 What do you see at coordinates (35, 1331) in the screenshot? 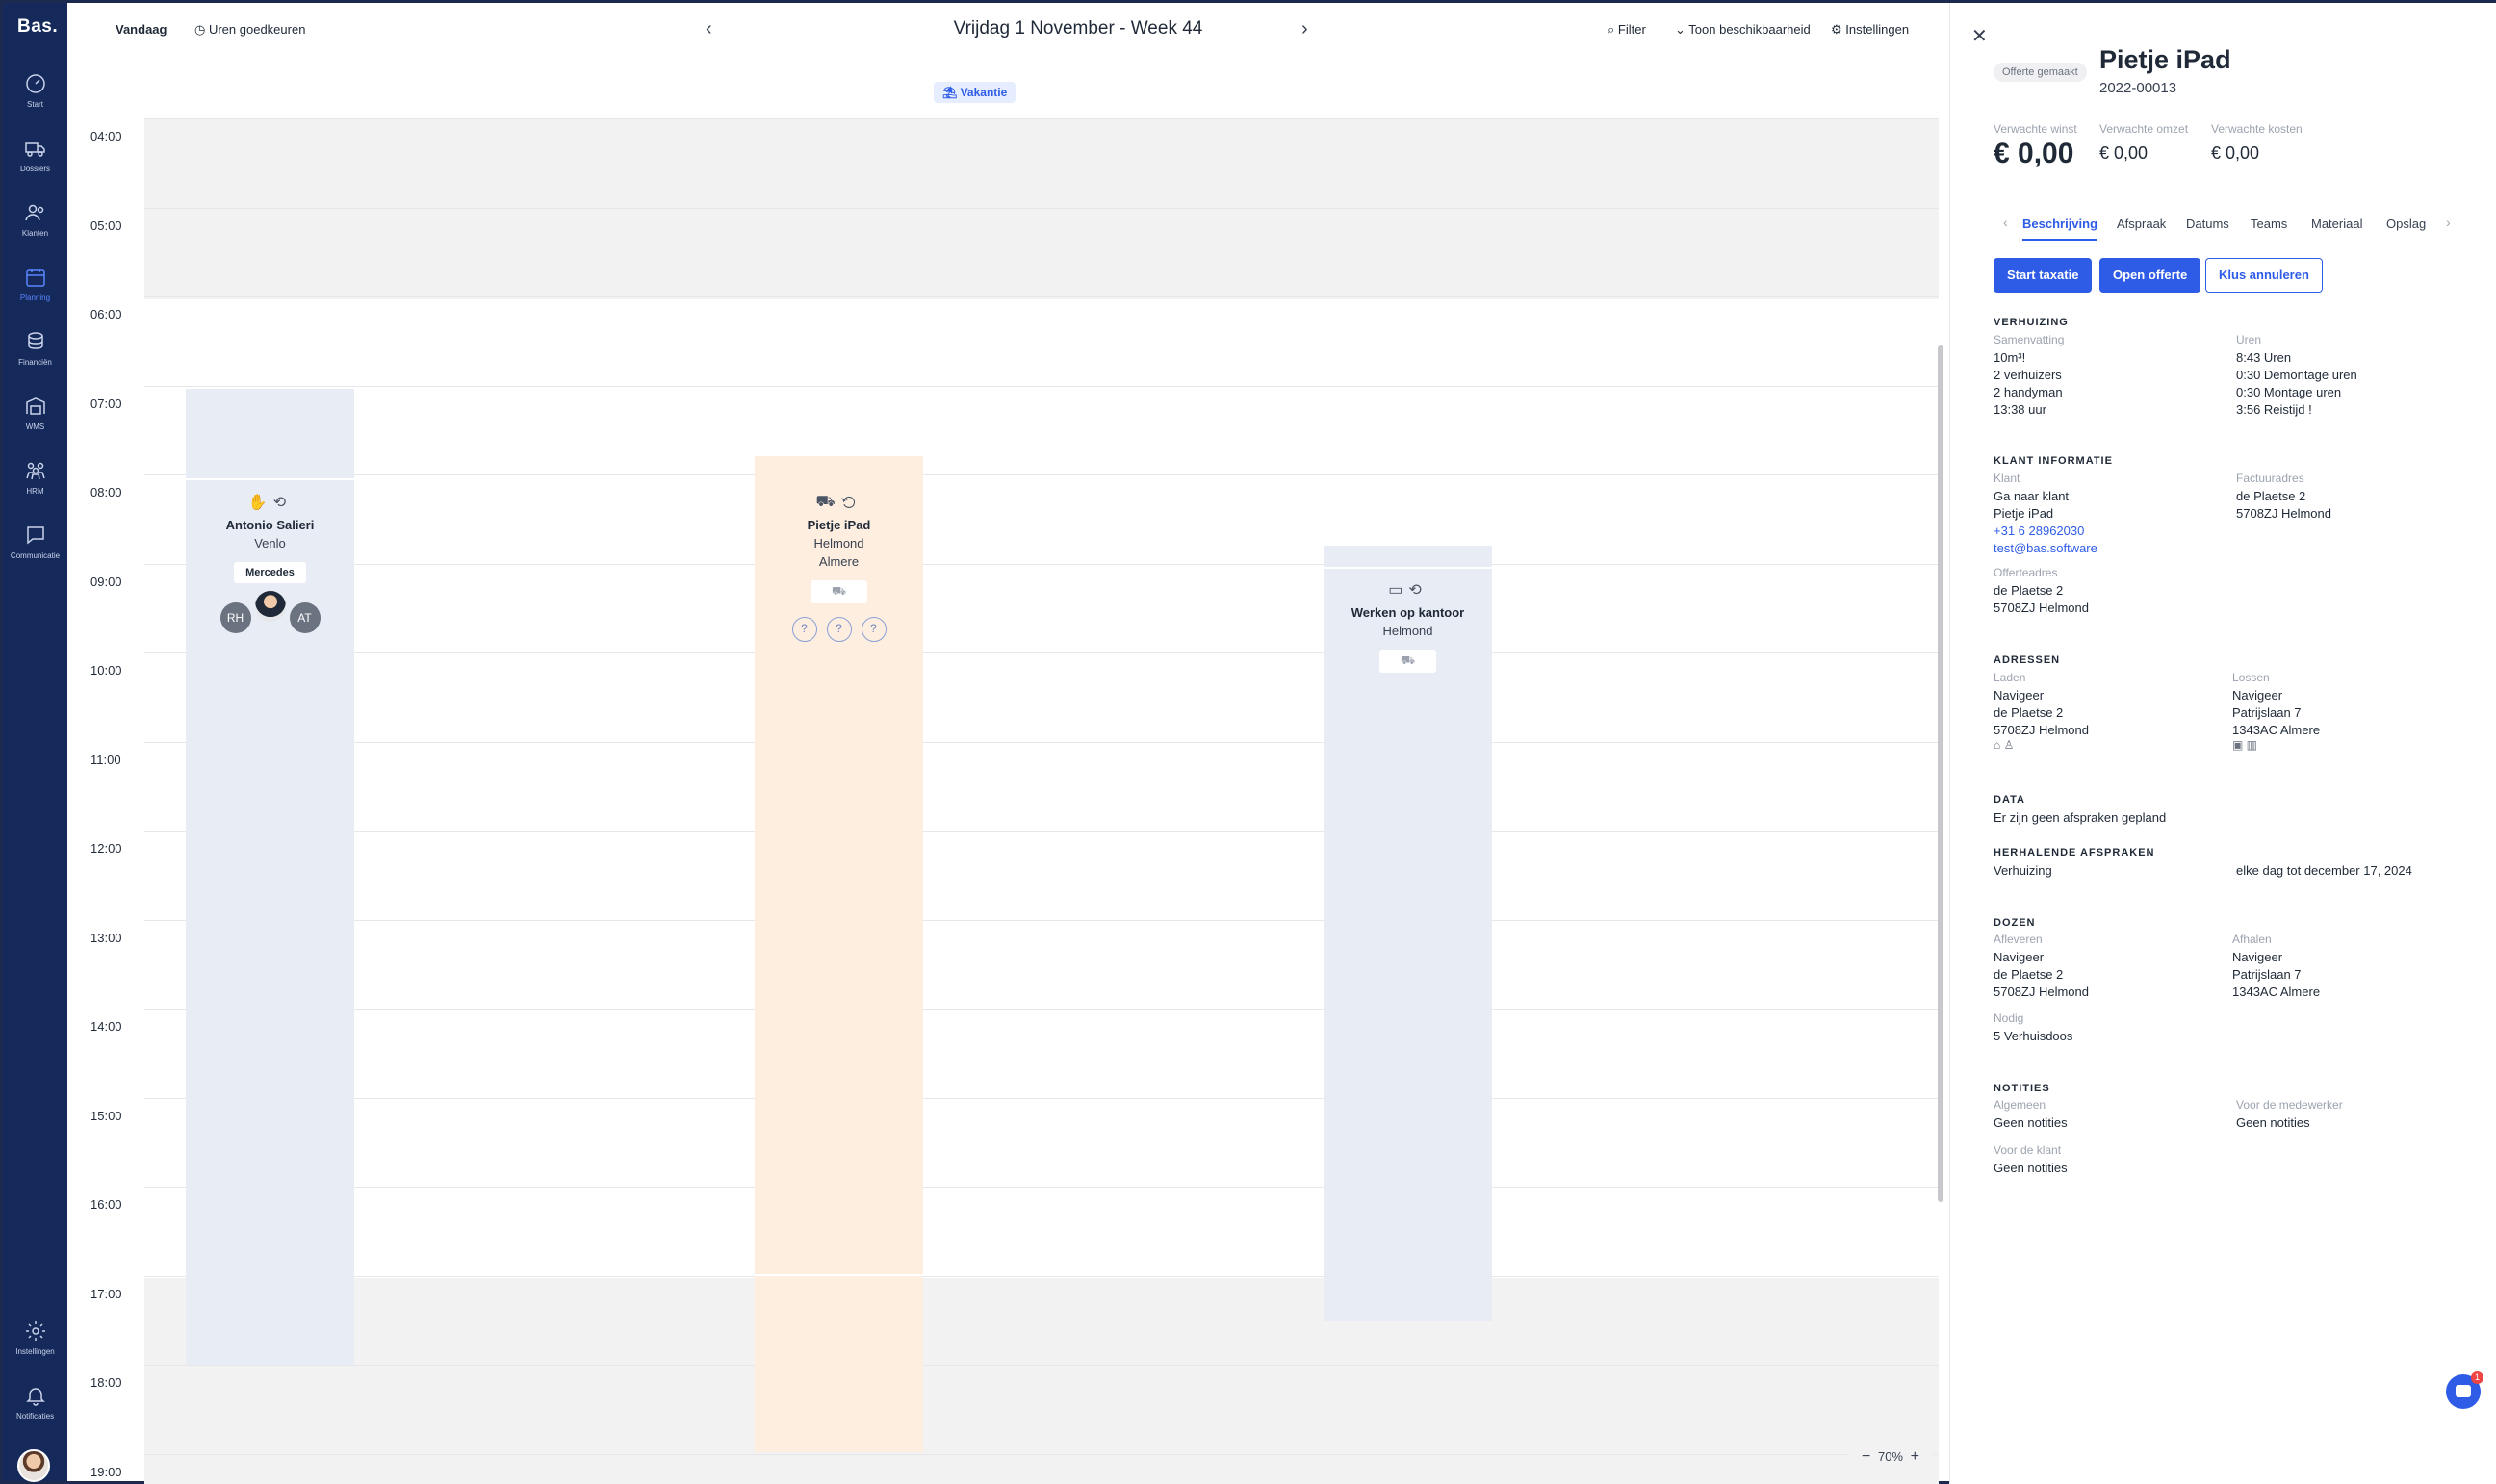
I see `gear-icon` at bounding box center [35, 1331].